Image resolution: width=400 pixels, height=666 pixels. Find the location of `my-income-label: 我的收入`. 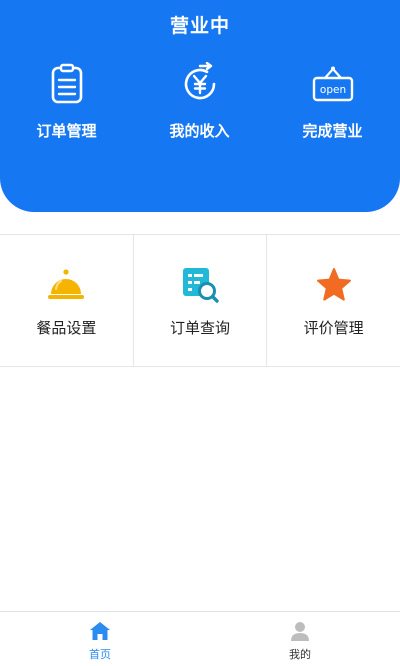

my-income-label: 我的收入 is located at coordinates (199, 131).